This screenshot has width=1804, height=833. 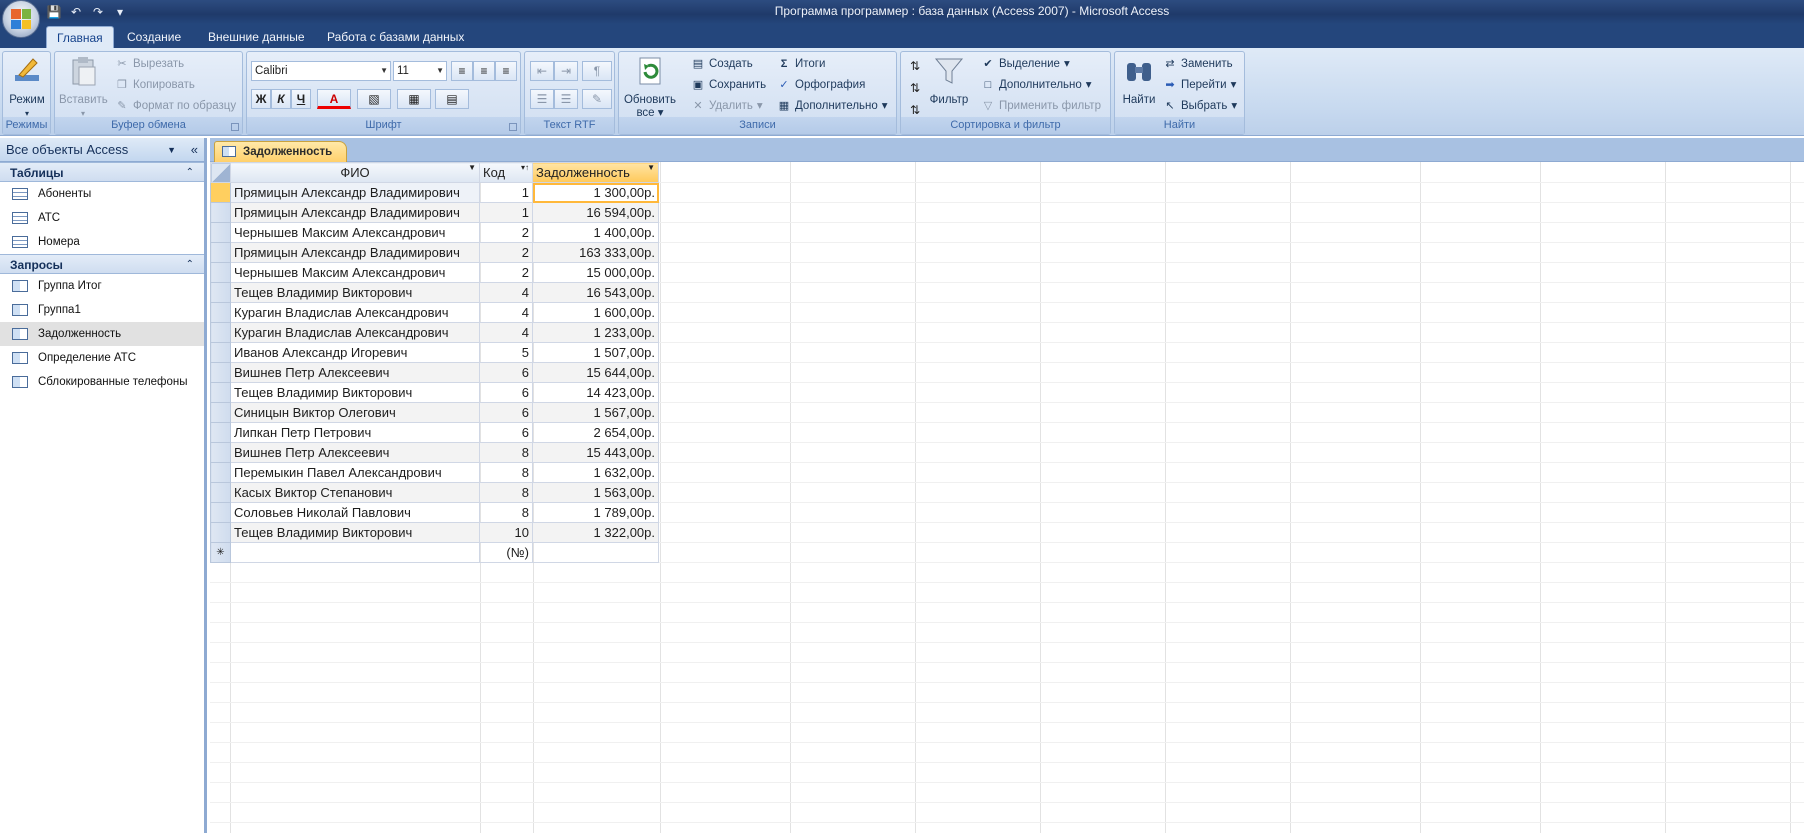 What do you see at coordinates (595, 492) in the screenshot?
I see `cell-dolg: 1 563,00р.` at bounding box center [595, 492].